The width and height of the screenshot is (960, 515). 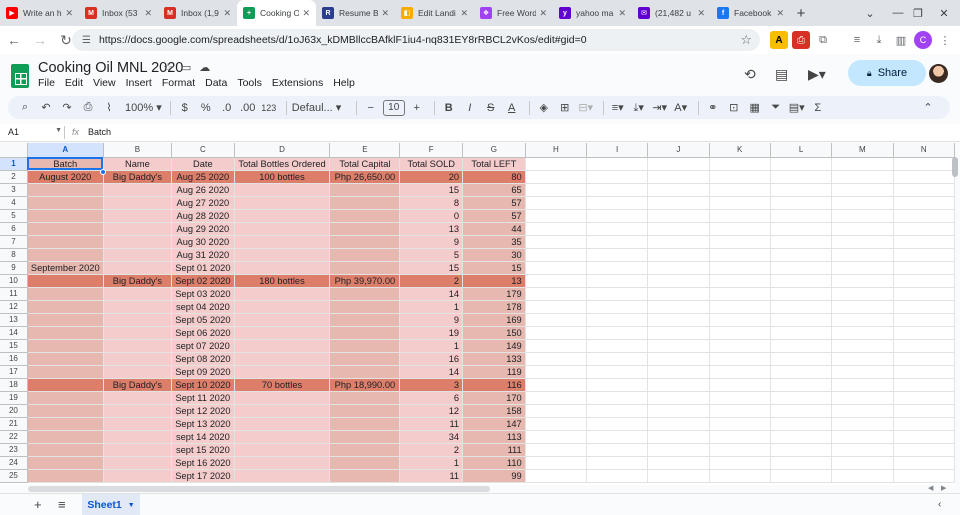 I want to click on functions-icon: Σ, so click(x=818, y=108).